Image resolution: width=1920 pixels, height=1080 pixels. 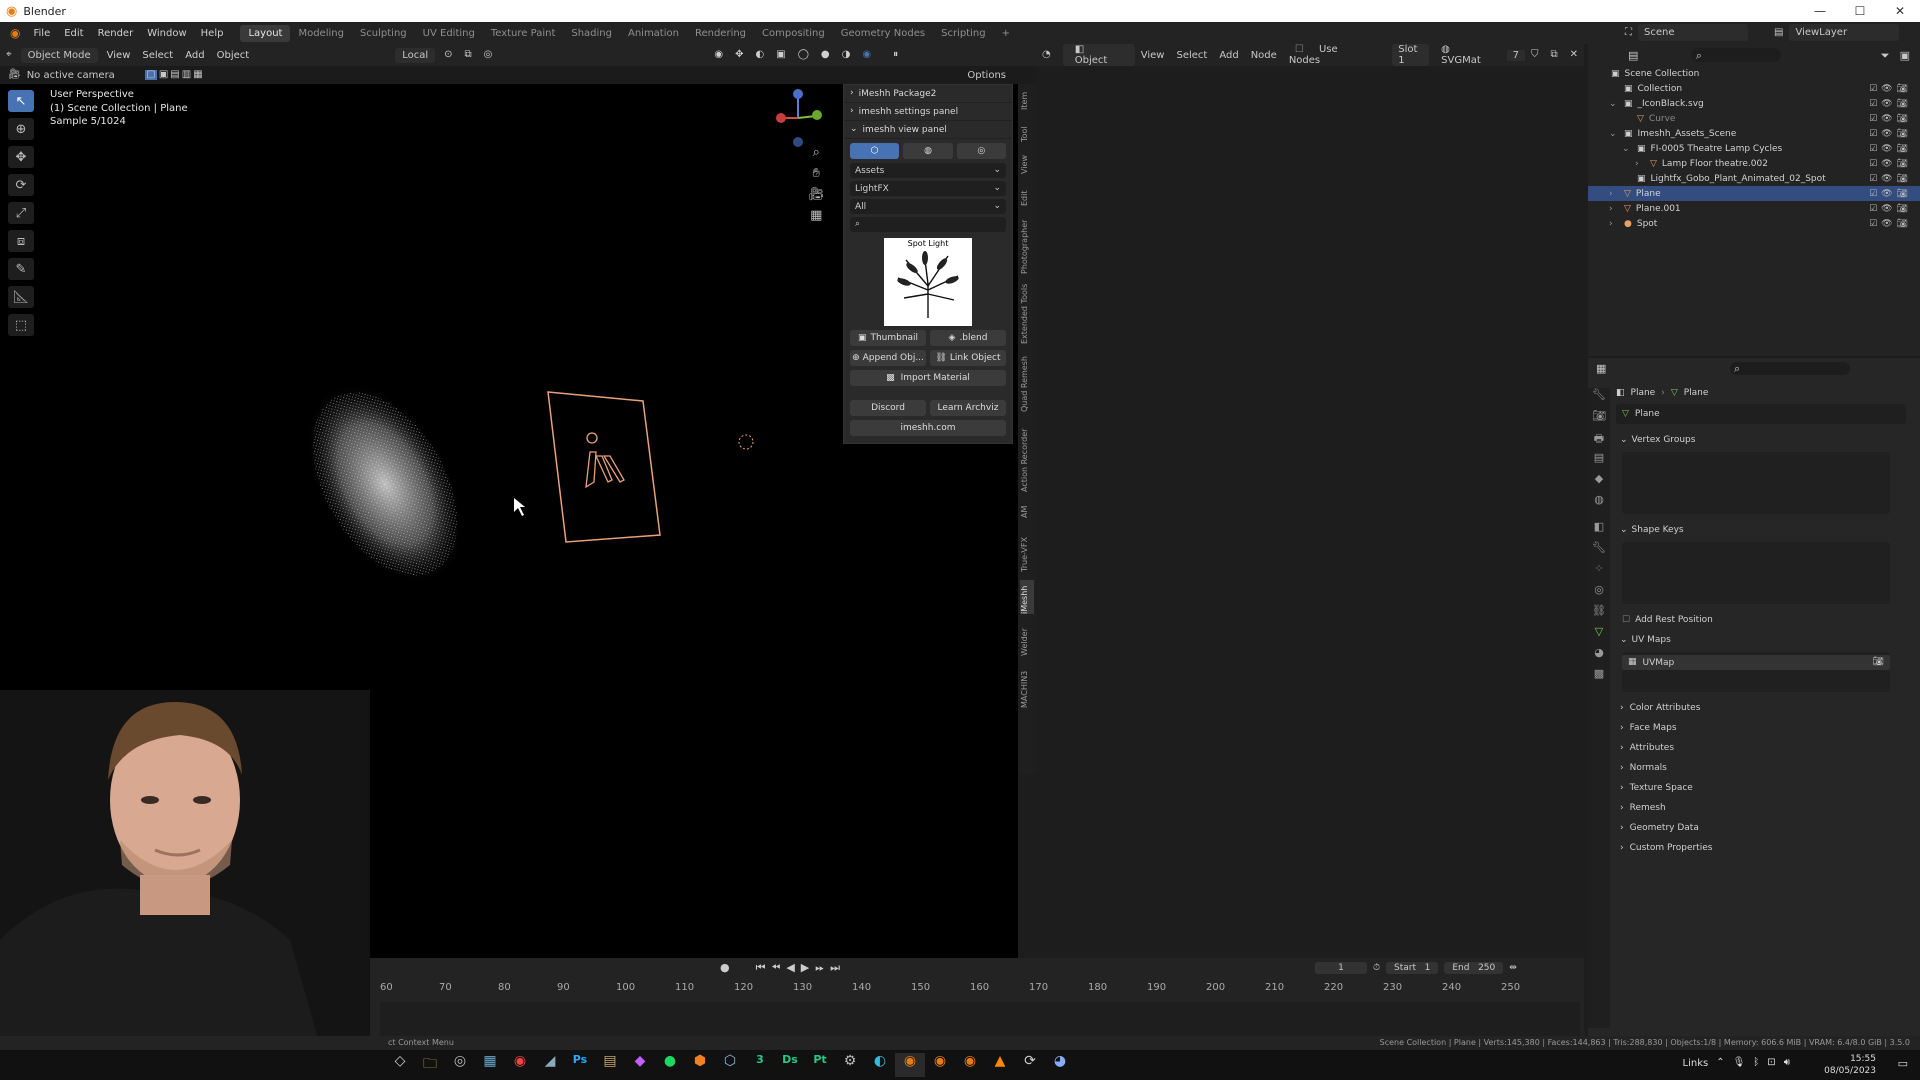 I want to click on import-material-button: ▩ Import Material, so click(x=928, y=378).